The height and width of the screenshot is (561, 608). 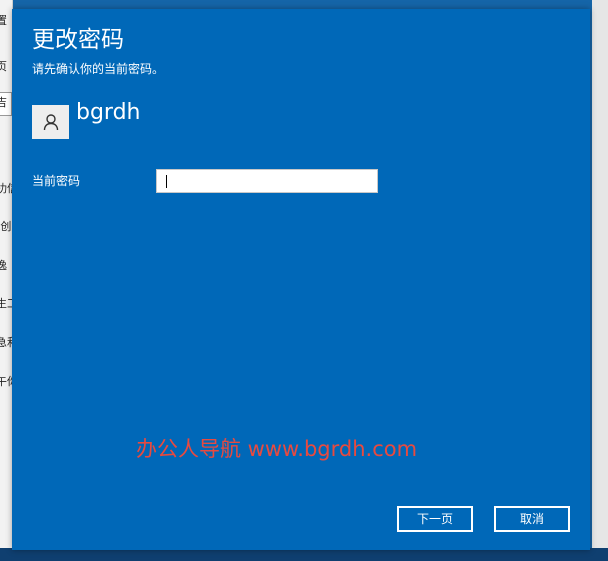 I want to click on background-text-fragment: 置, so click(x=3, y=21).